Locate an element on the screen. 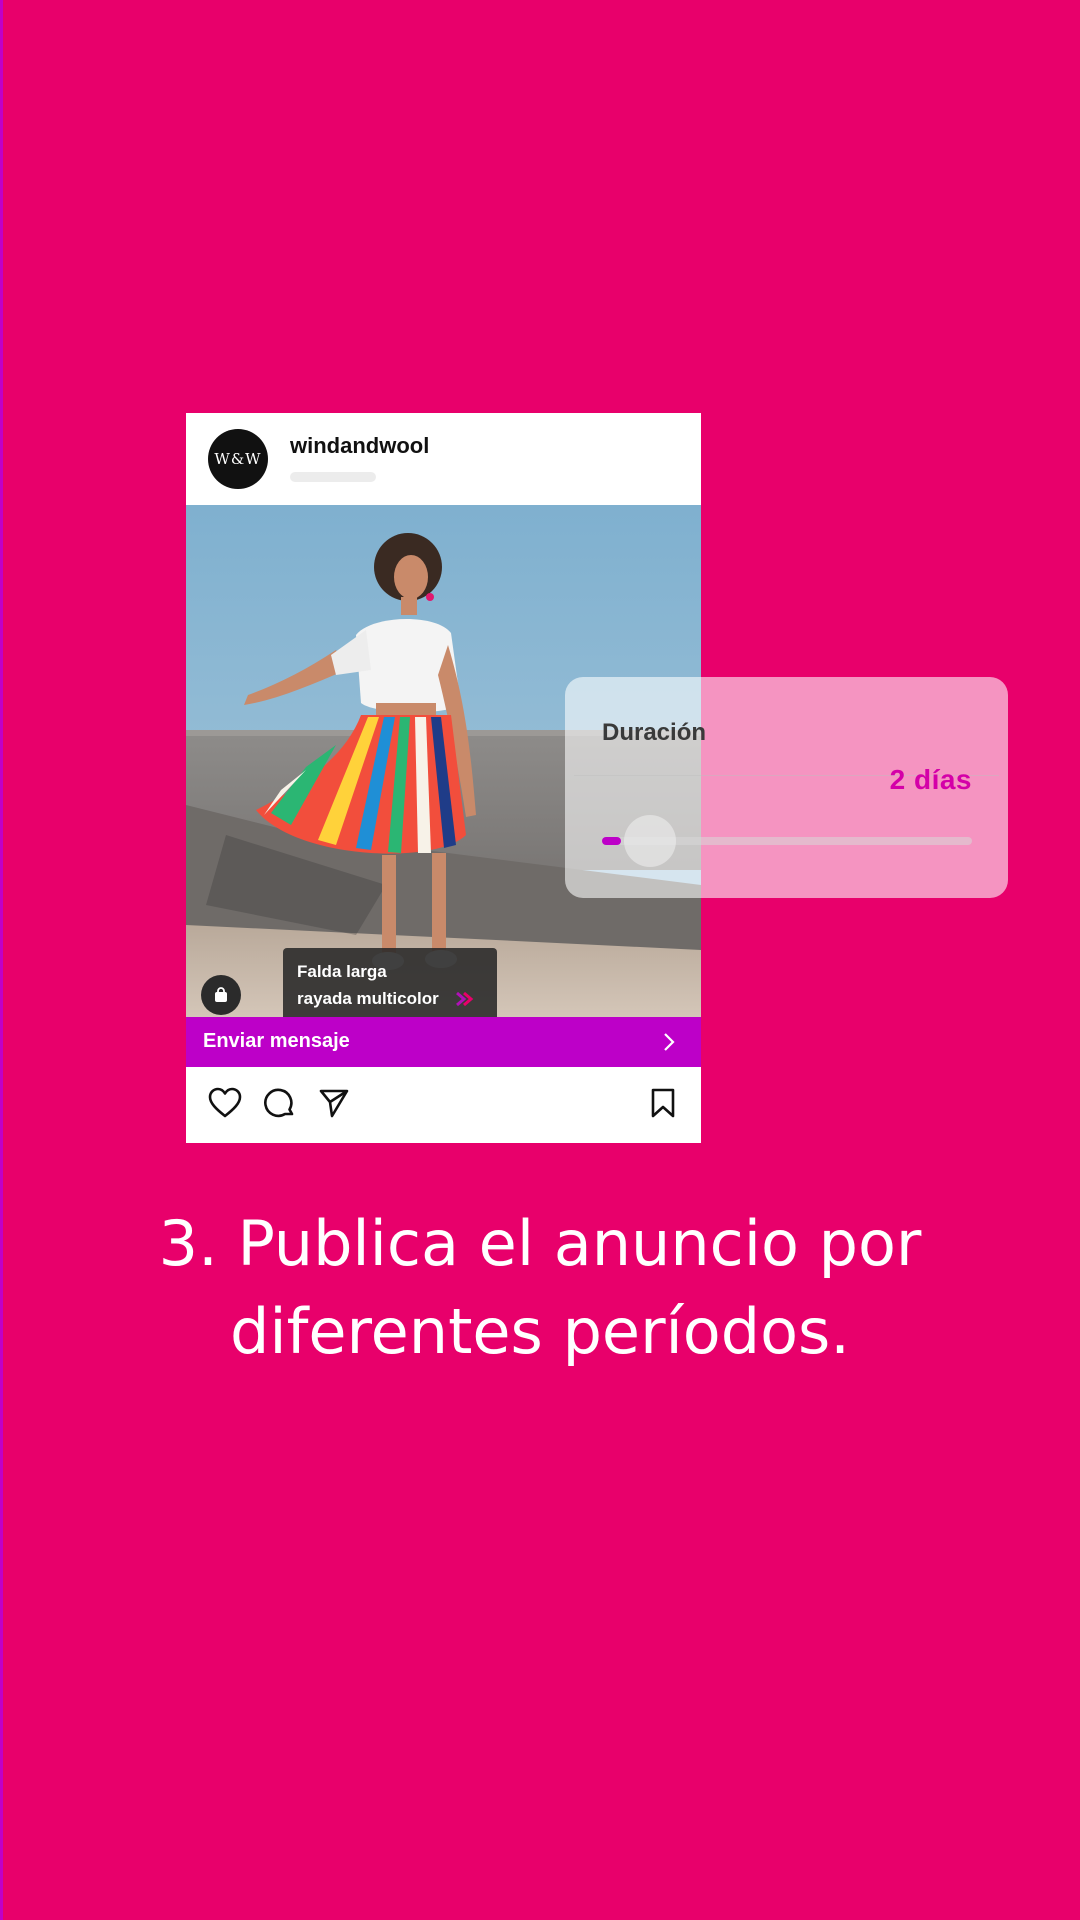  caption-line-1: 3. Publica el anuncio por is located at coordinates (540, 1243).